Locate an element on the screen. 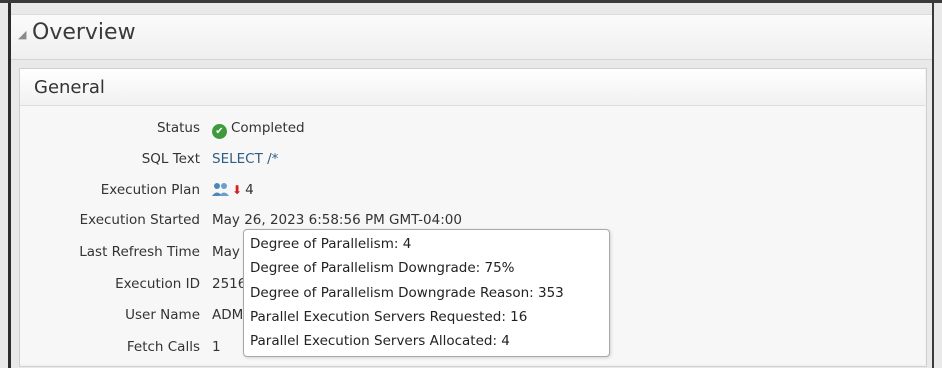 The image size is (942, 368). general-title: General is located at coordinates (69, 87).